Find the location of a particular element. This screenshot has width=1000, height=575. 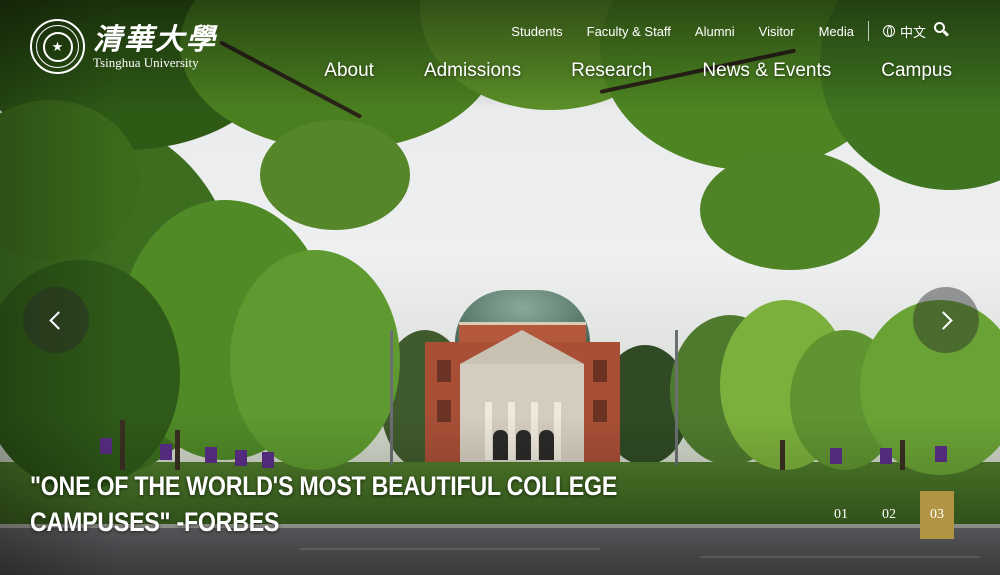

hero-caption-line-2: CAMPUSES" -FORBES is located at coordinates (155, 522).